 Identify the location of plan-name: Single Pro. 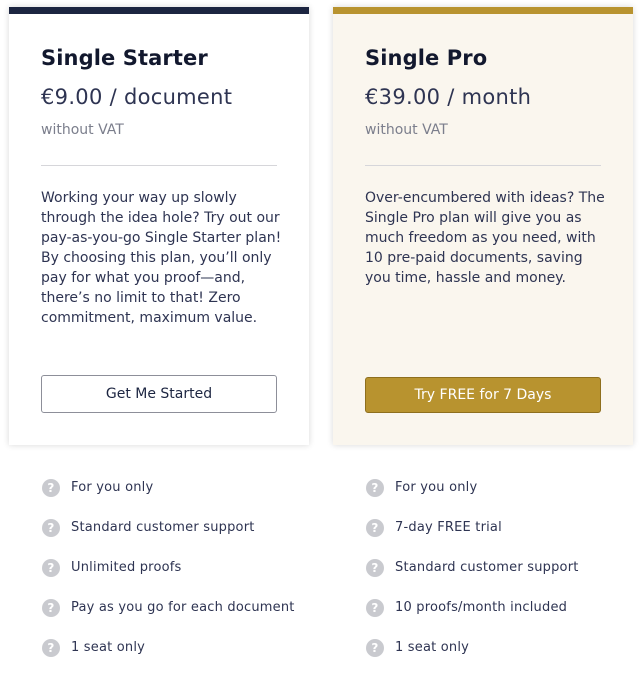
(426, 58).